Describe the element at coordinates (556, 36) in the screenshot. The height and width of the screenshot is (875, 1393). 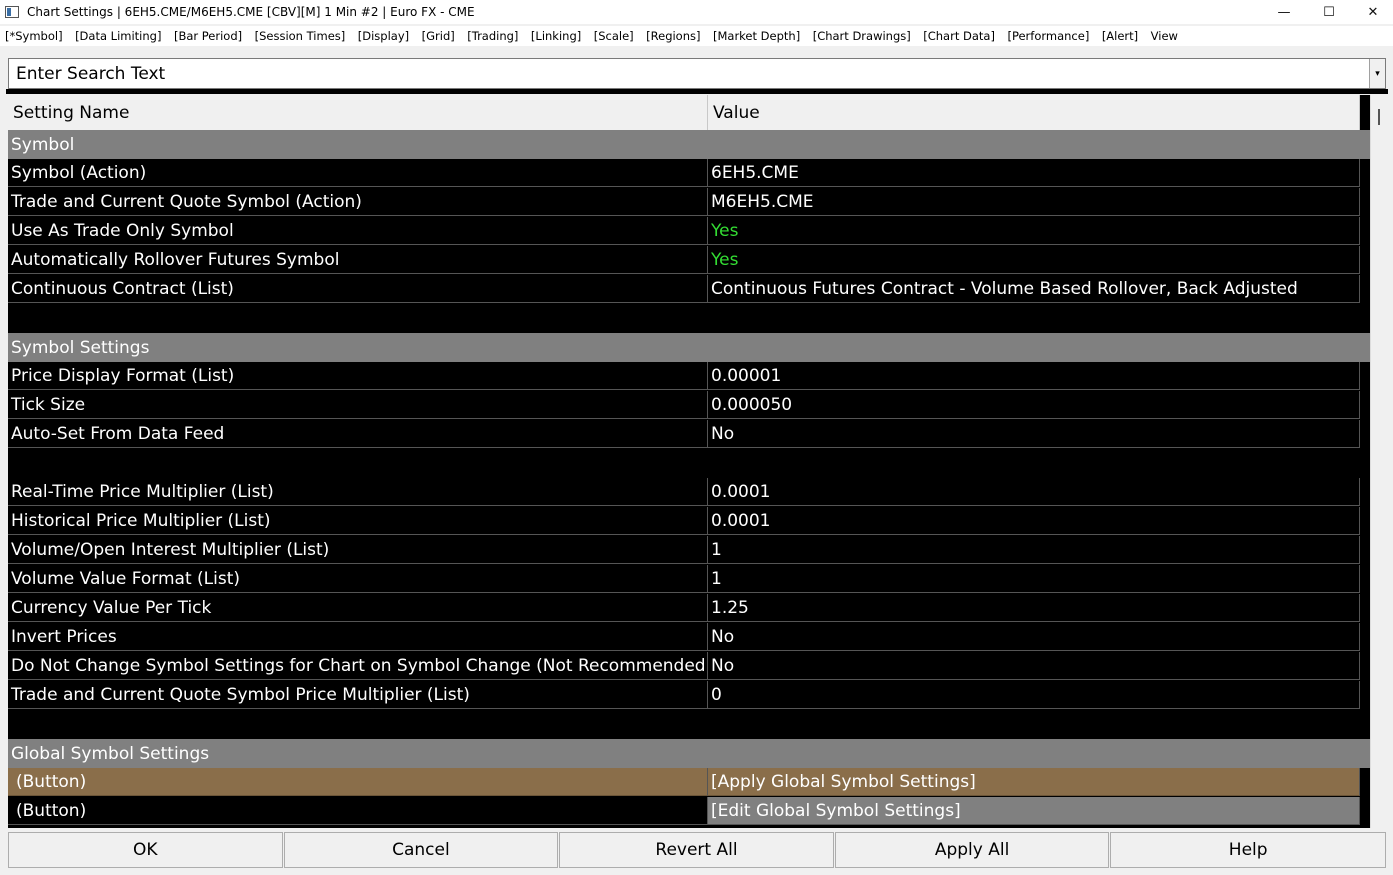
I see `menu-linking: [Linking]` at that location.